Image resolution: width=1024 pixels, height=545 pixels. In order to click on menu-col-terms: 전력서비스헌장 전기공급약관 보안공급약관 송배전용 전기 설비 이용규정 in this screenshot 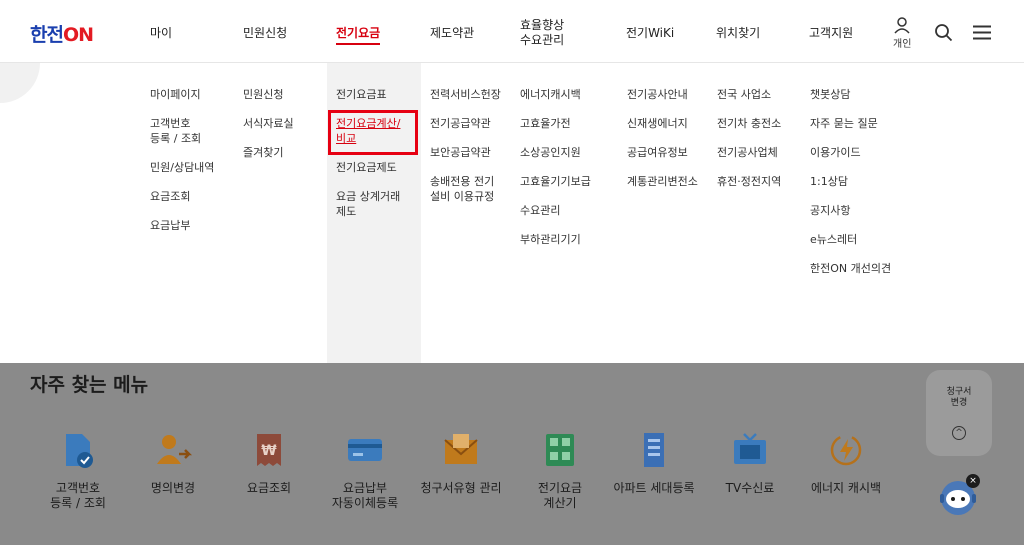, I will do `click(465, 152)`.